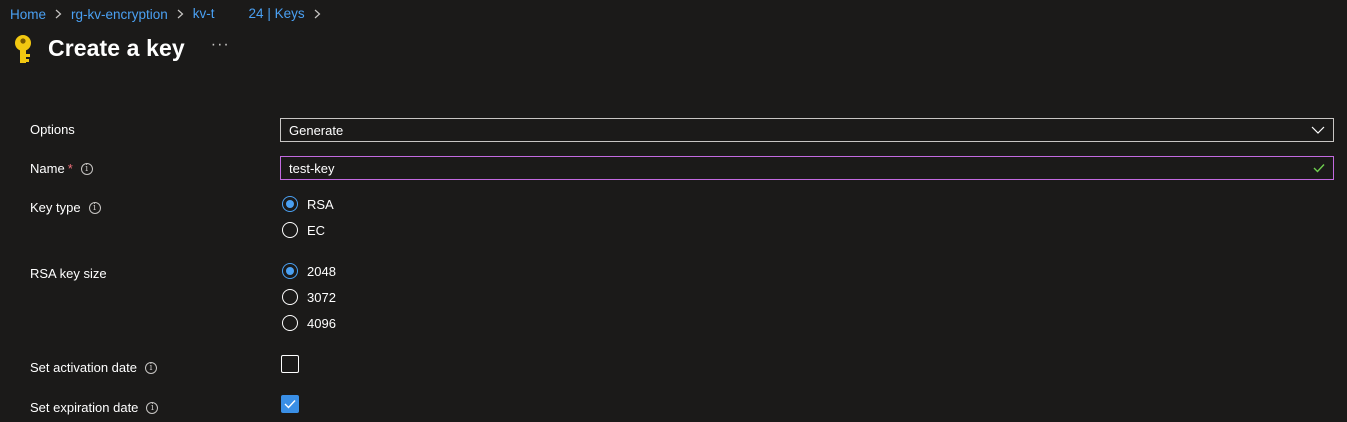 This screenshot has width=1347, height=422. I want to click on page-title: Create a key, so click(116, 47).